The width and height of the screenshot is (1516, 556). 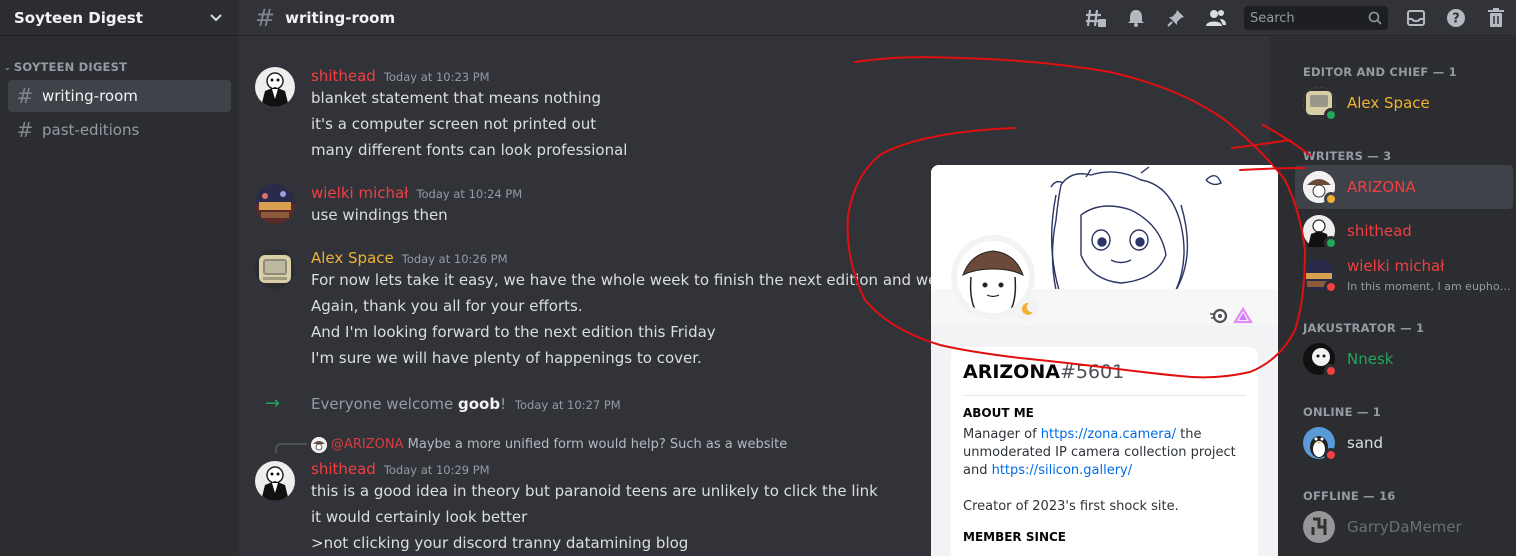 I want to click on sidebar-item-past-editions: # past-editions, so click(x=119, y=130).